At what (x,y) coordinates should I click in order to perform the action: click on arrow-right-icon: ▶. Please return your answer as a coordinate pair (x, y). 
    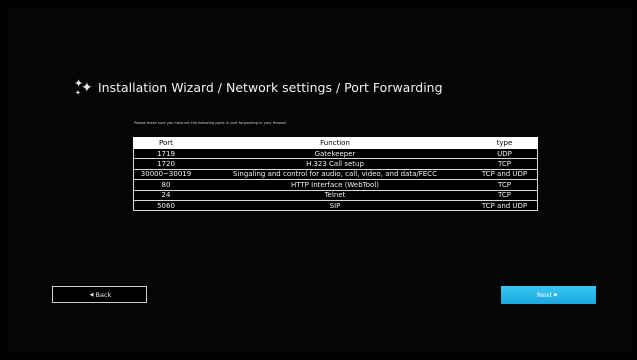
    Looking at the image, I should click on (556, 295).